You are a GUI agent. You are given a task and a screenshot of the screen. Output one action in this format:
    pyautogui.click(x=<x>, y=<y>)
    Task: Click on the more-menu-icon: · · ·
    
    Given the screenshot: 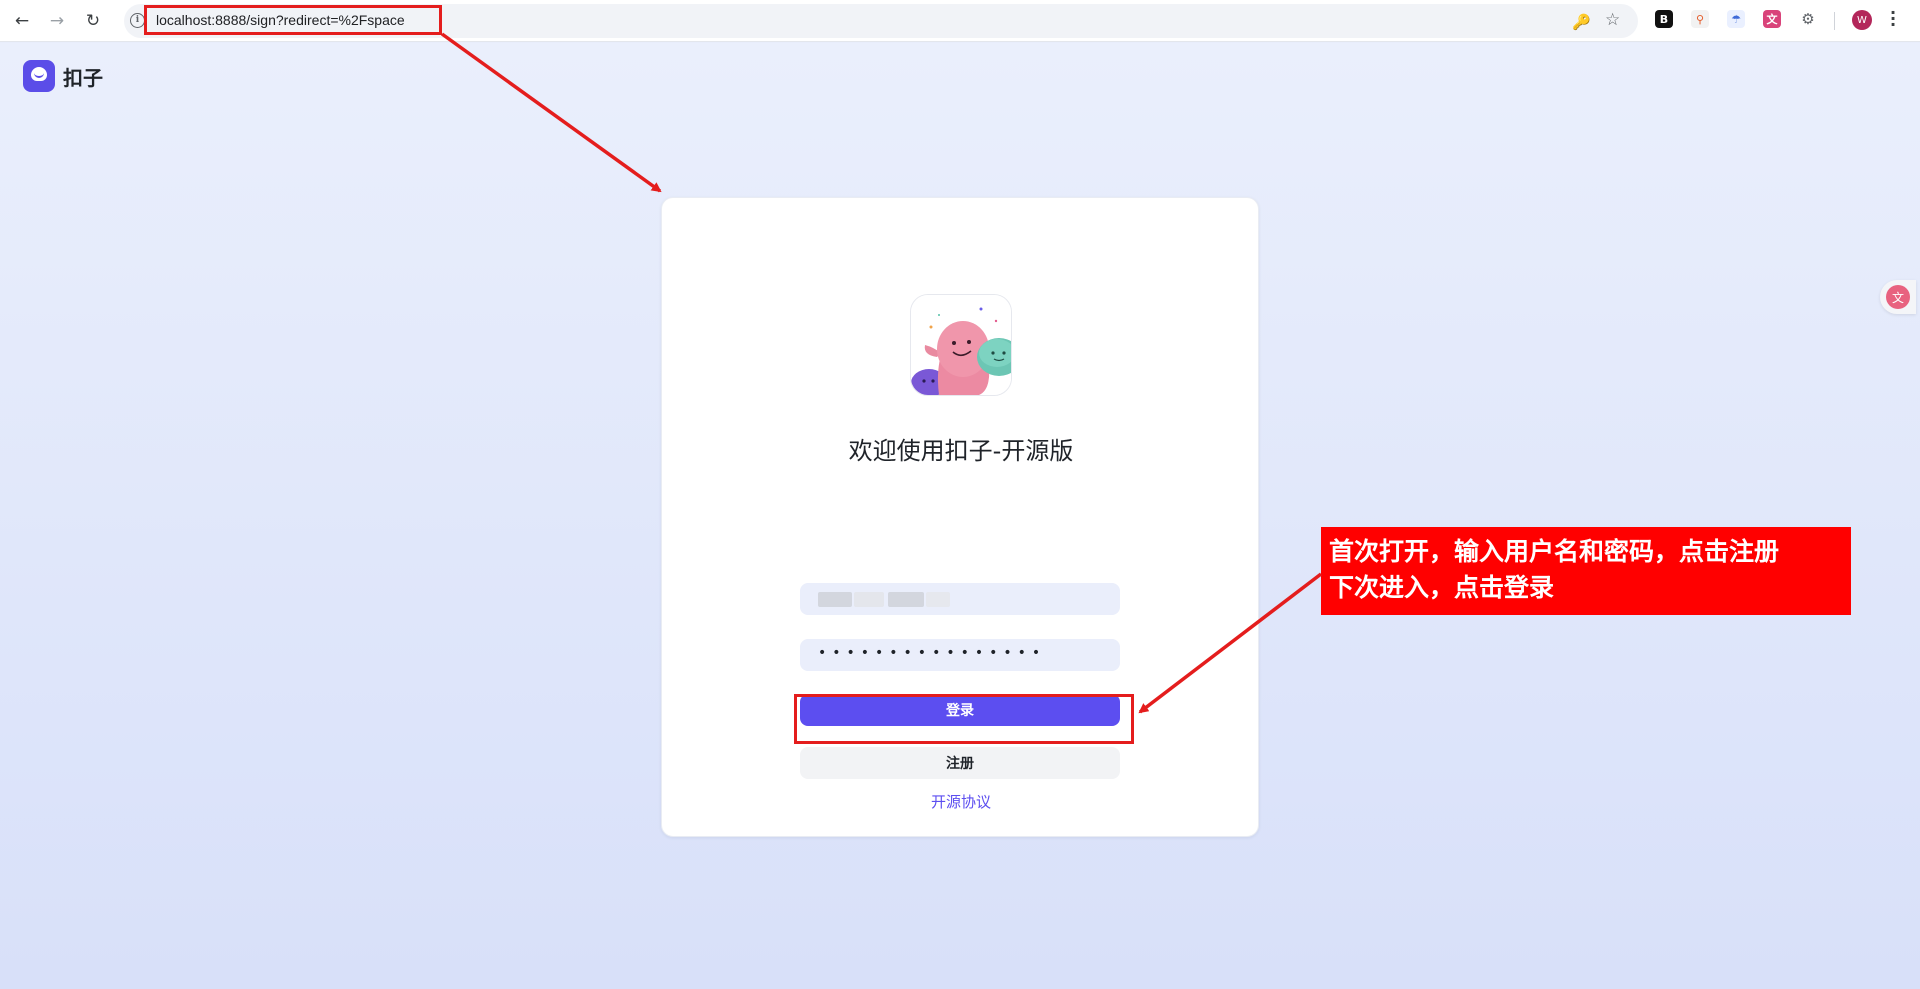 What is the action you would take?
    pyautogui.click(x=1893, y=19)
    